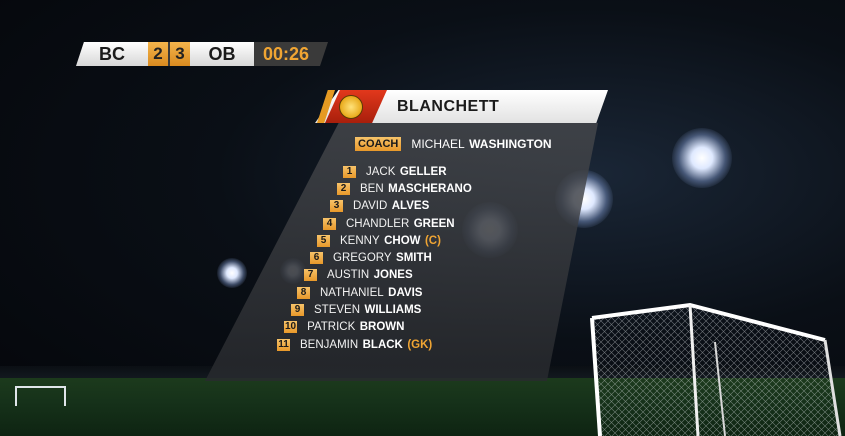 This screenshot has height=436, width=845. What do you see at coordinates (360, 241) in the screenshot?
I see `player-first-name: KENNY` at bounding box center [360, 241].